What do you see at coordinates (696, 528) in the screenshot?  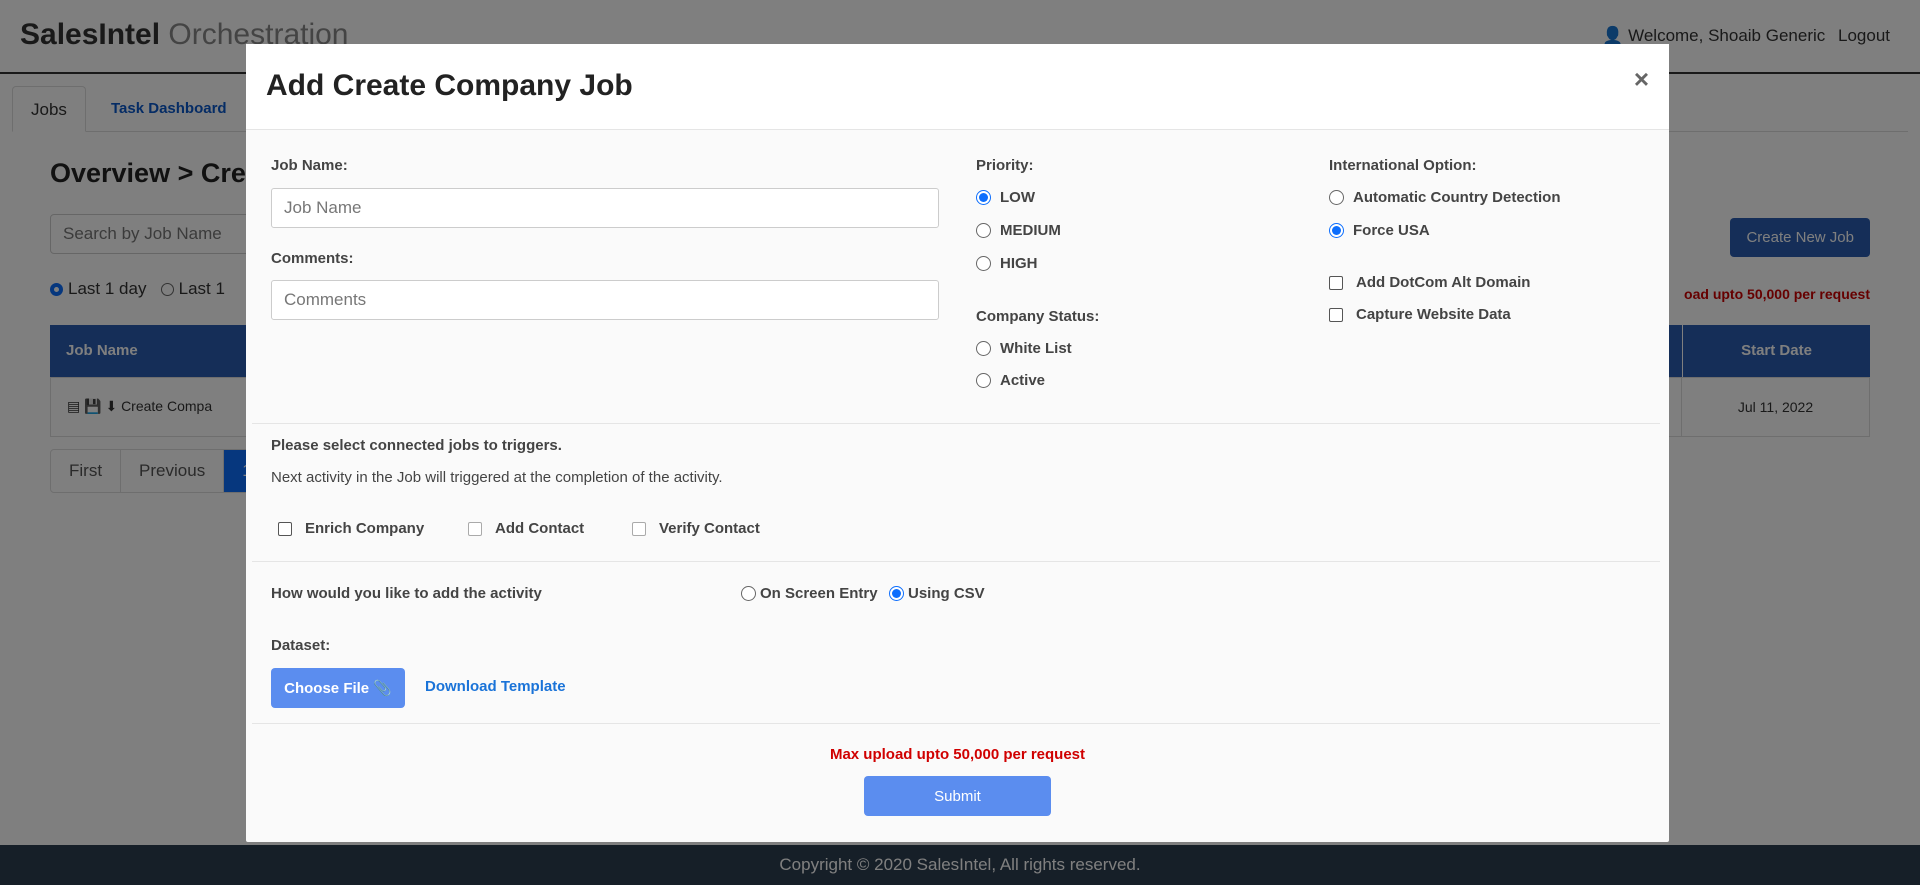 I see `verify-contact-option: Verify Contact` at bounding box center [696, 528].